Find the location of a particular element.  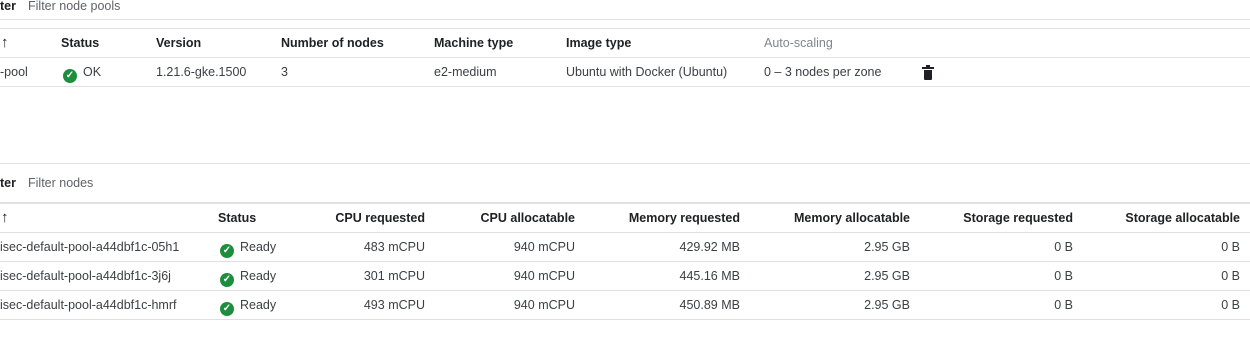

autoscaling-cell: 0 – 3 nodes per zone is located at coordinates (823, 72).